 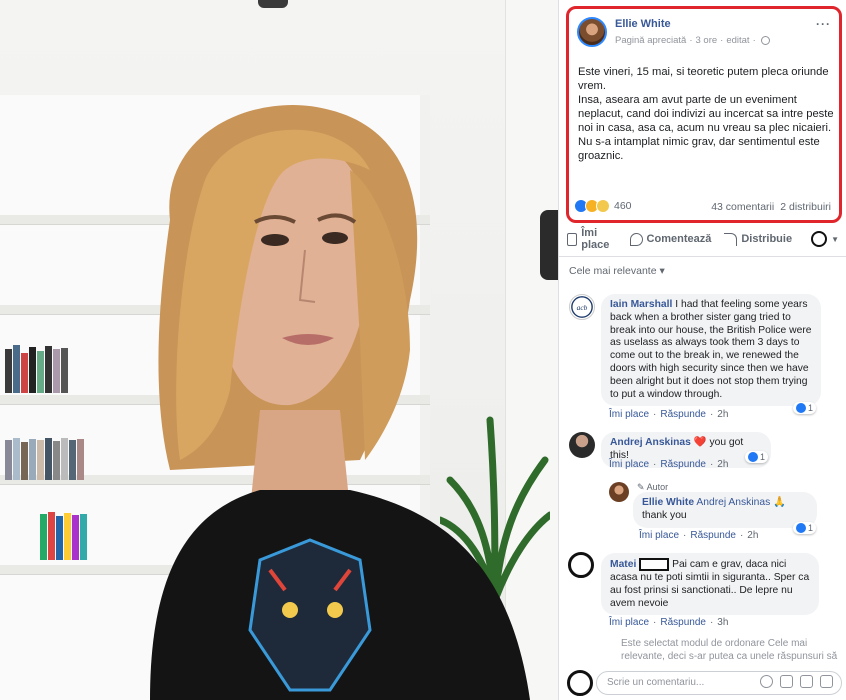 I want to click on redaction-circle, so click(x=819, y=239).